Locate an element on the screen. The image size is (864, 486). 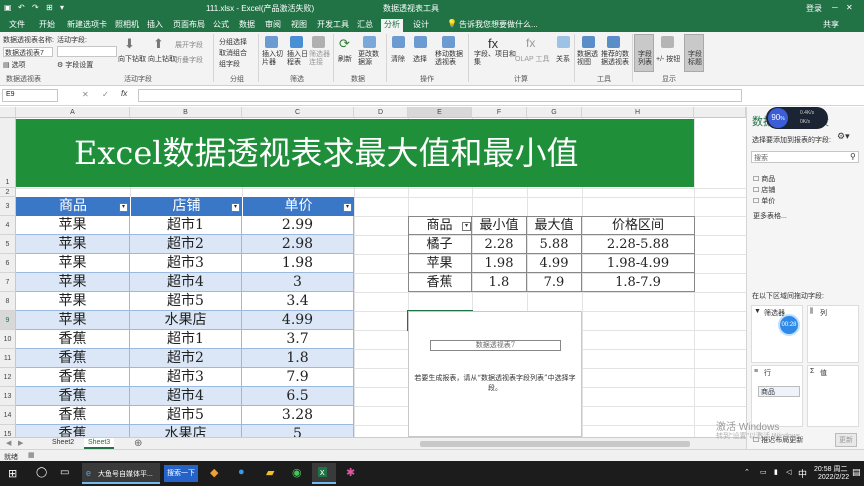
filter-dropdown-icon: ▾ is located at coordinates (347, 207).